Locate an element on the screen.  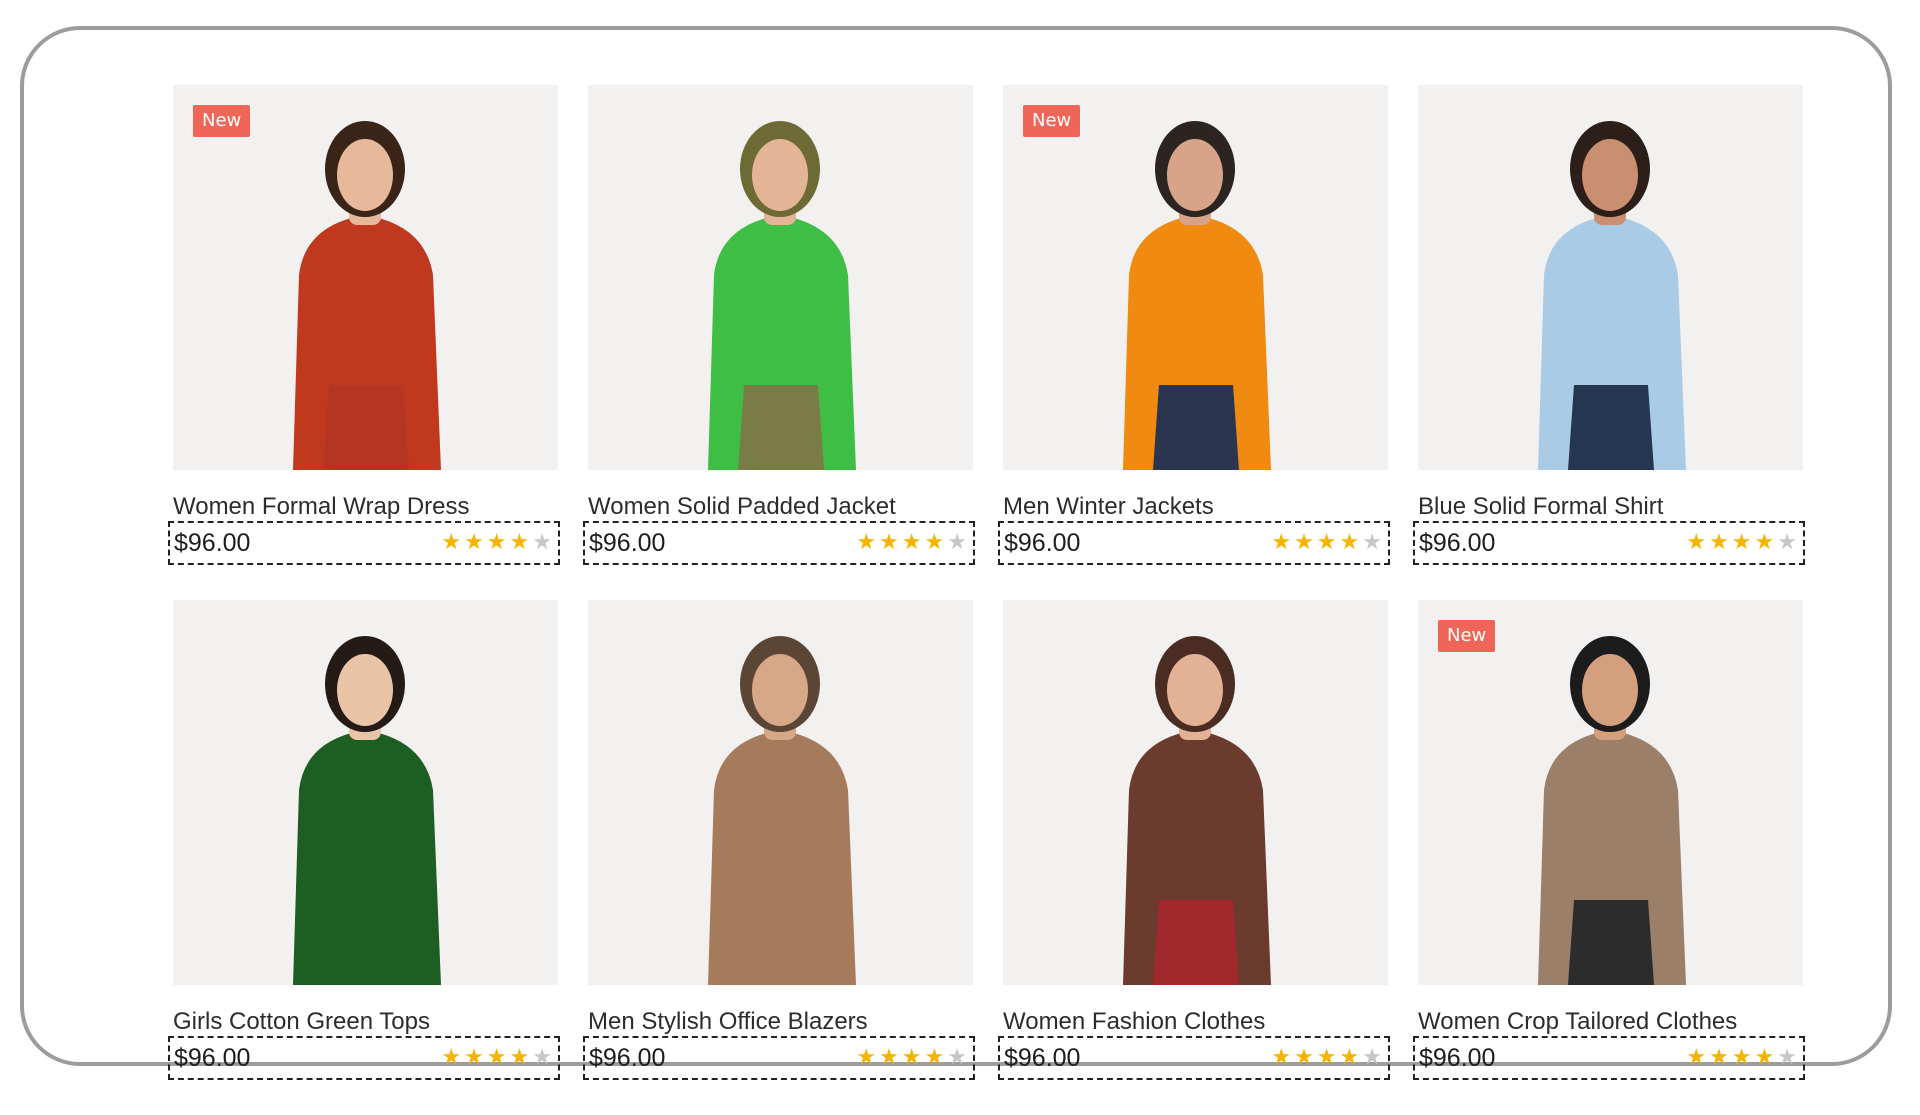
product-title: Men Stylish Office Blazers is located at coordinates (728, 1022).